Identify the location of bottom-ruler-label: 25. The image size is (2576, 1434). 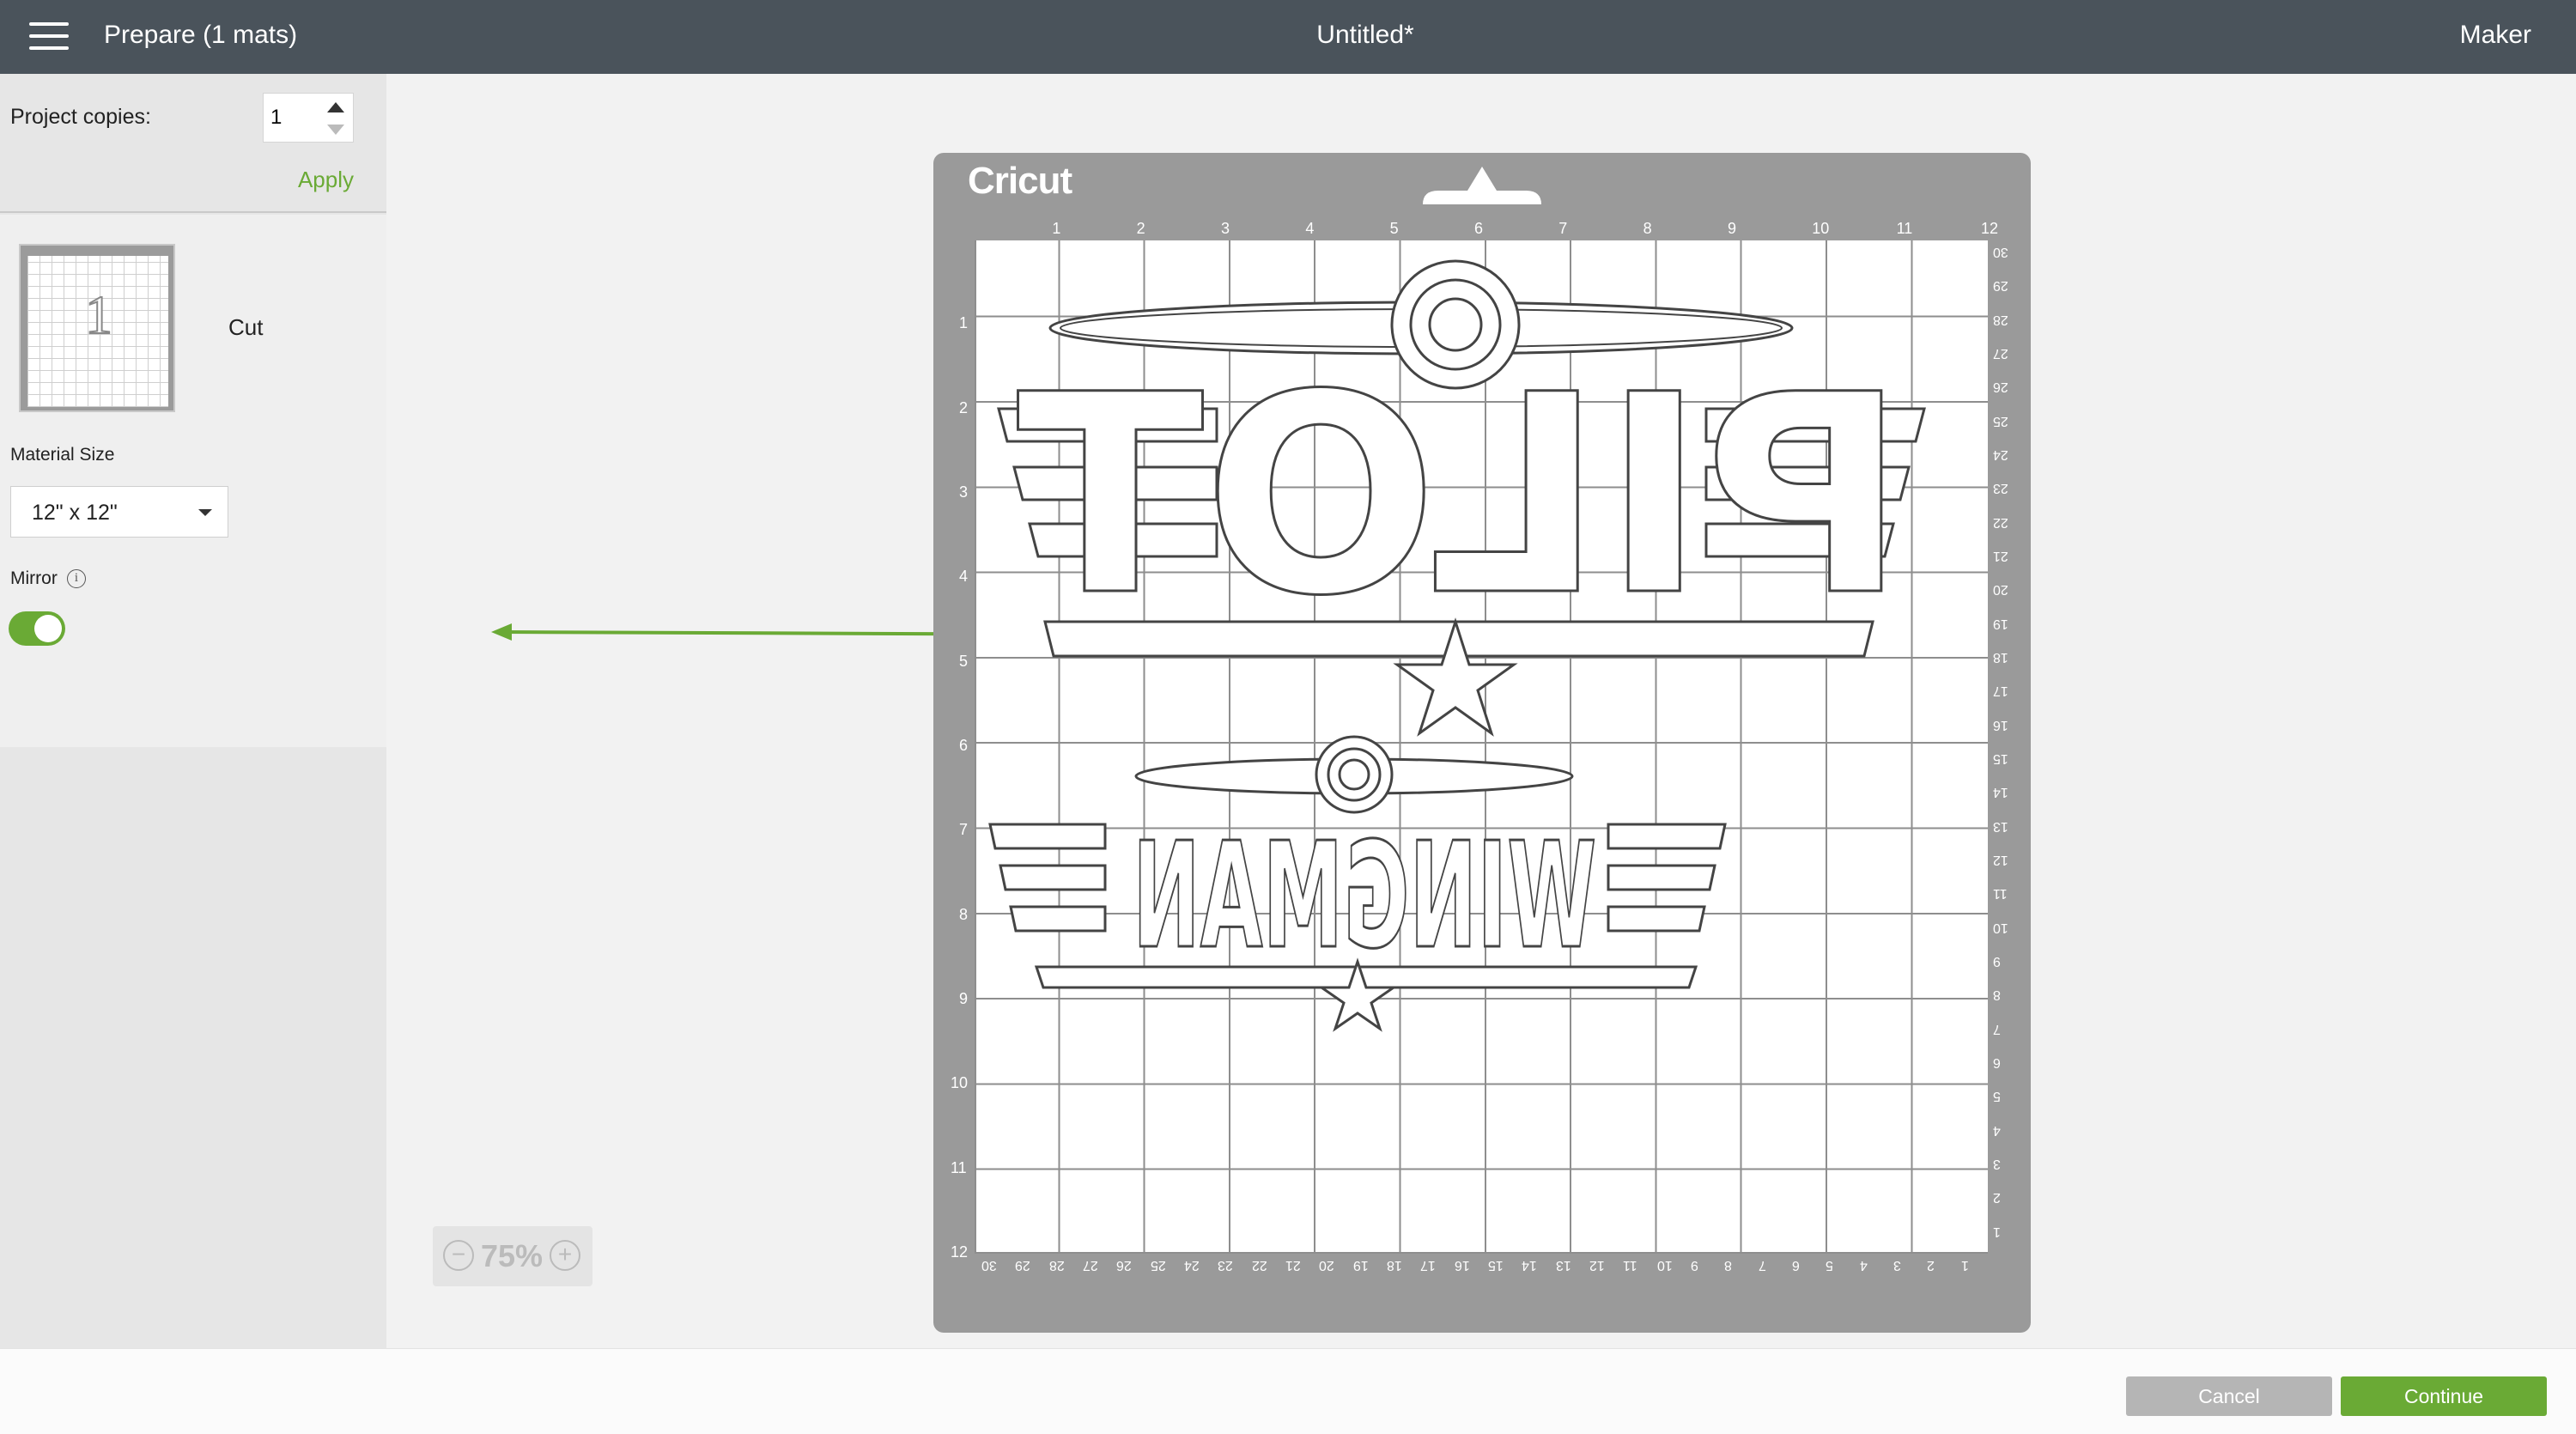
(1158, 1266).